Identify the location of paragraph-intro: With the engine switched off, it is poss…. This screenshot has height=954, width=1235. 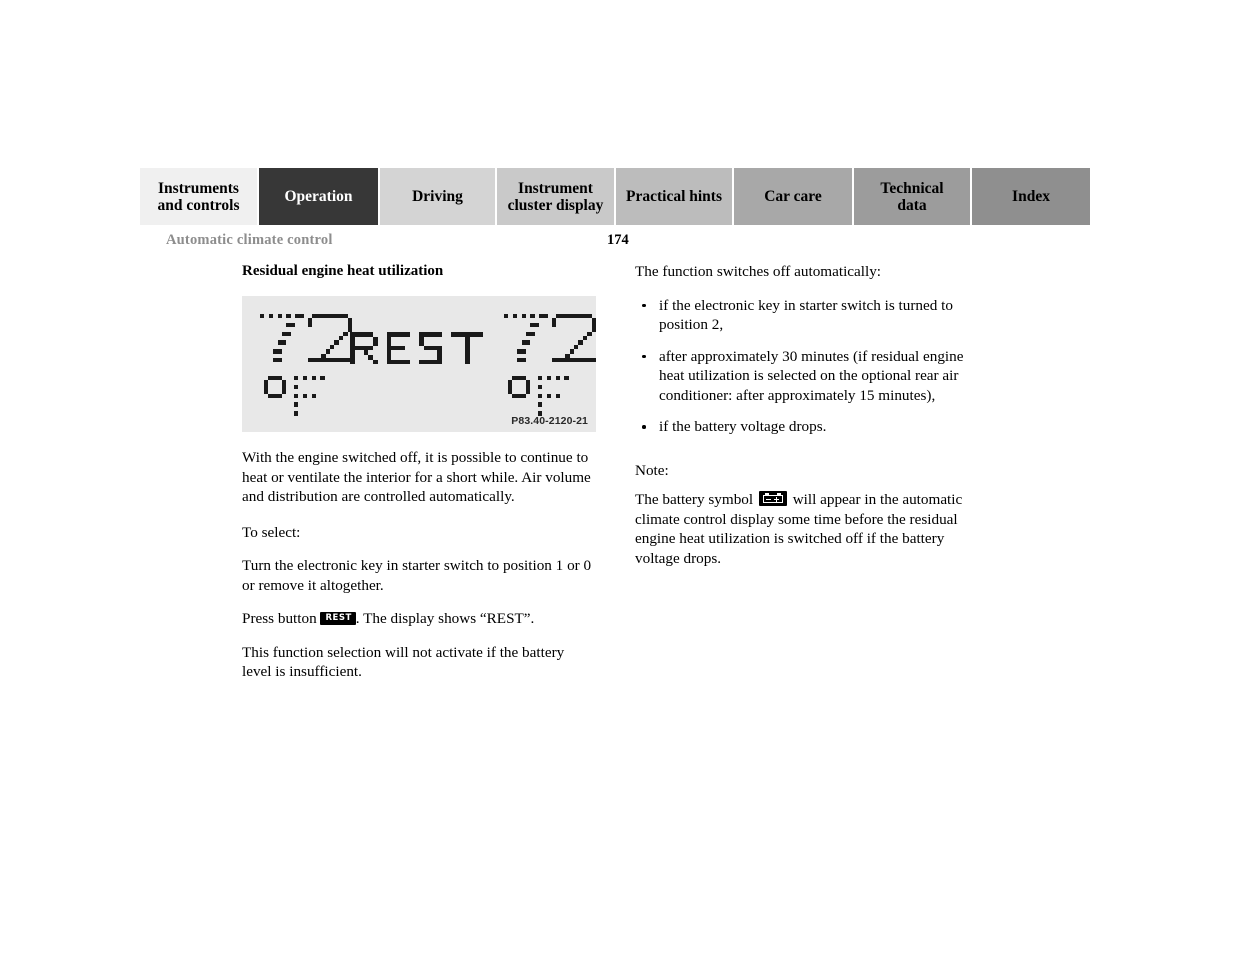
(416, 477).